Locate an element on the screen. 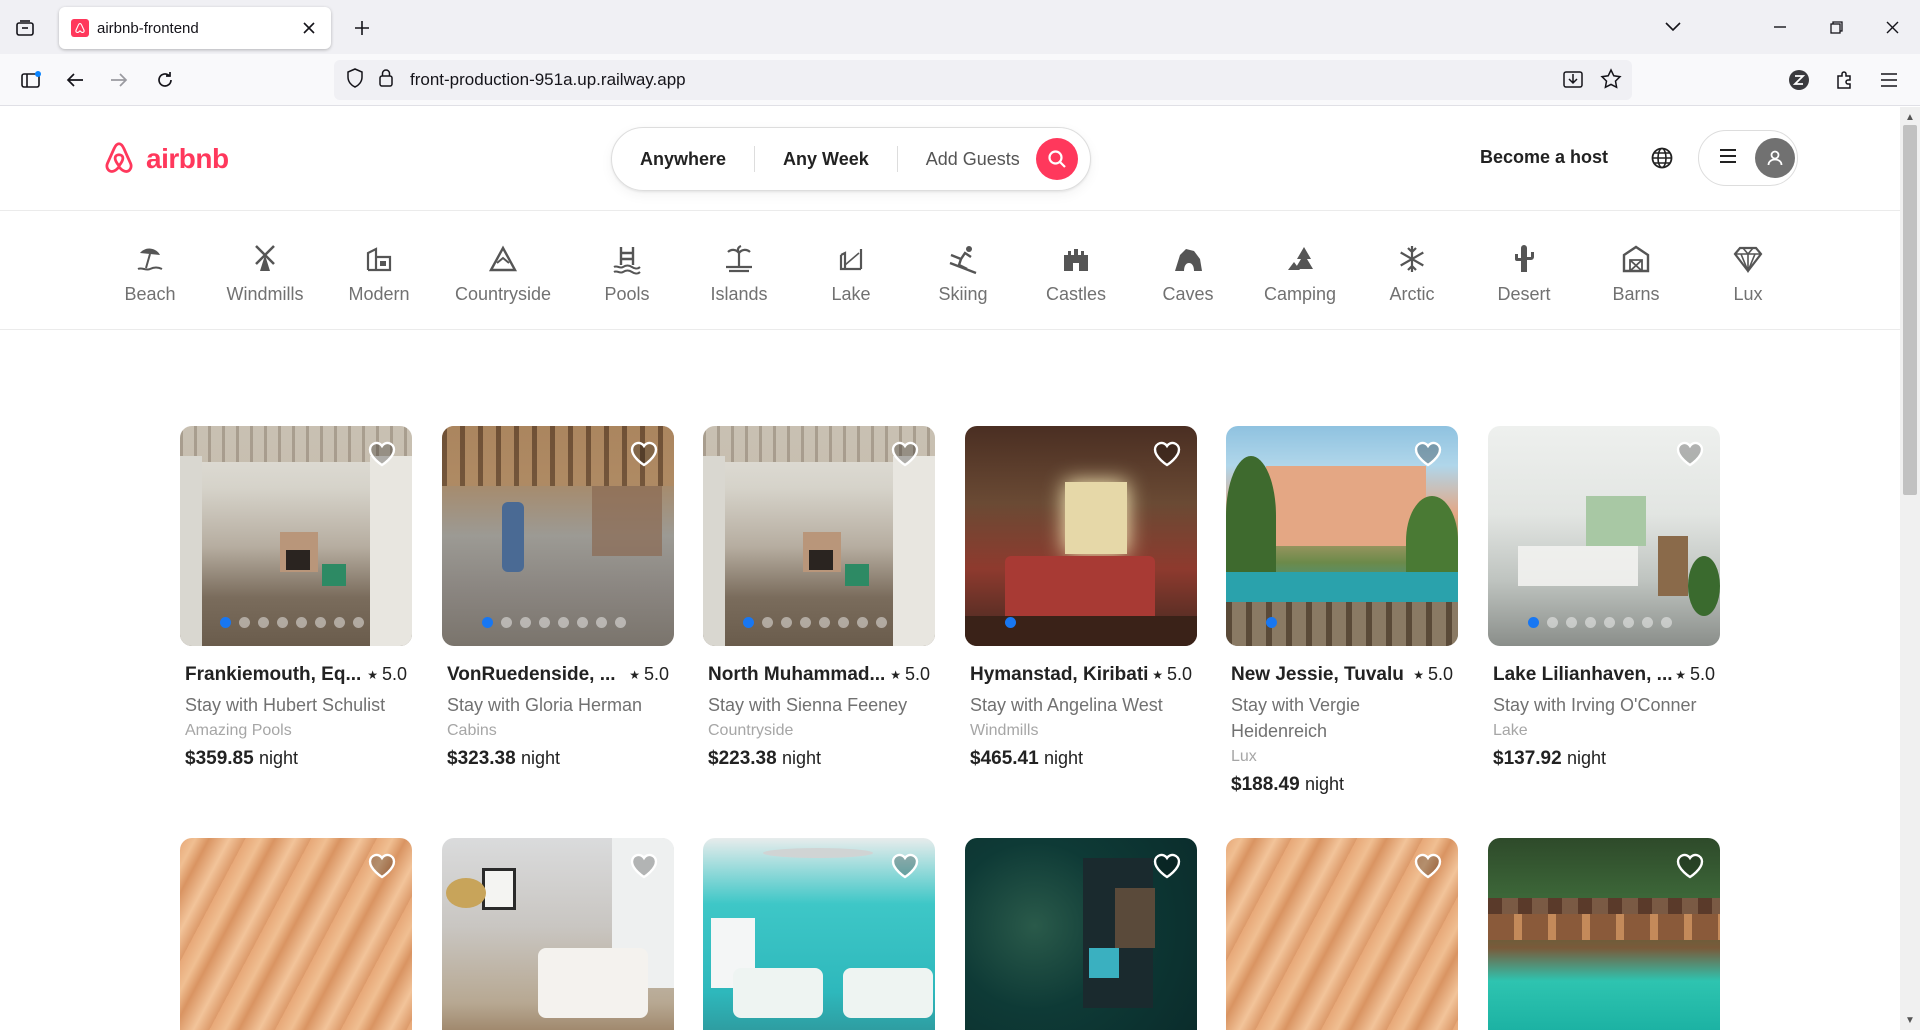 This screenshot has width=1920, height=1030. extensions-icon is located at coordinates (1845, 80).